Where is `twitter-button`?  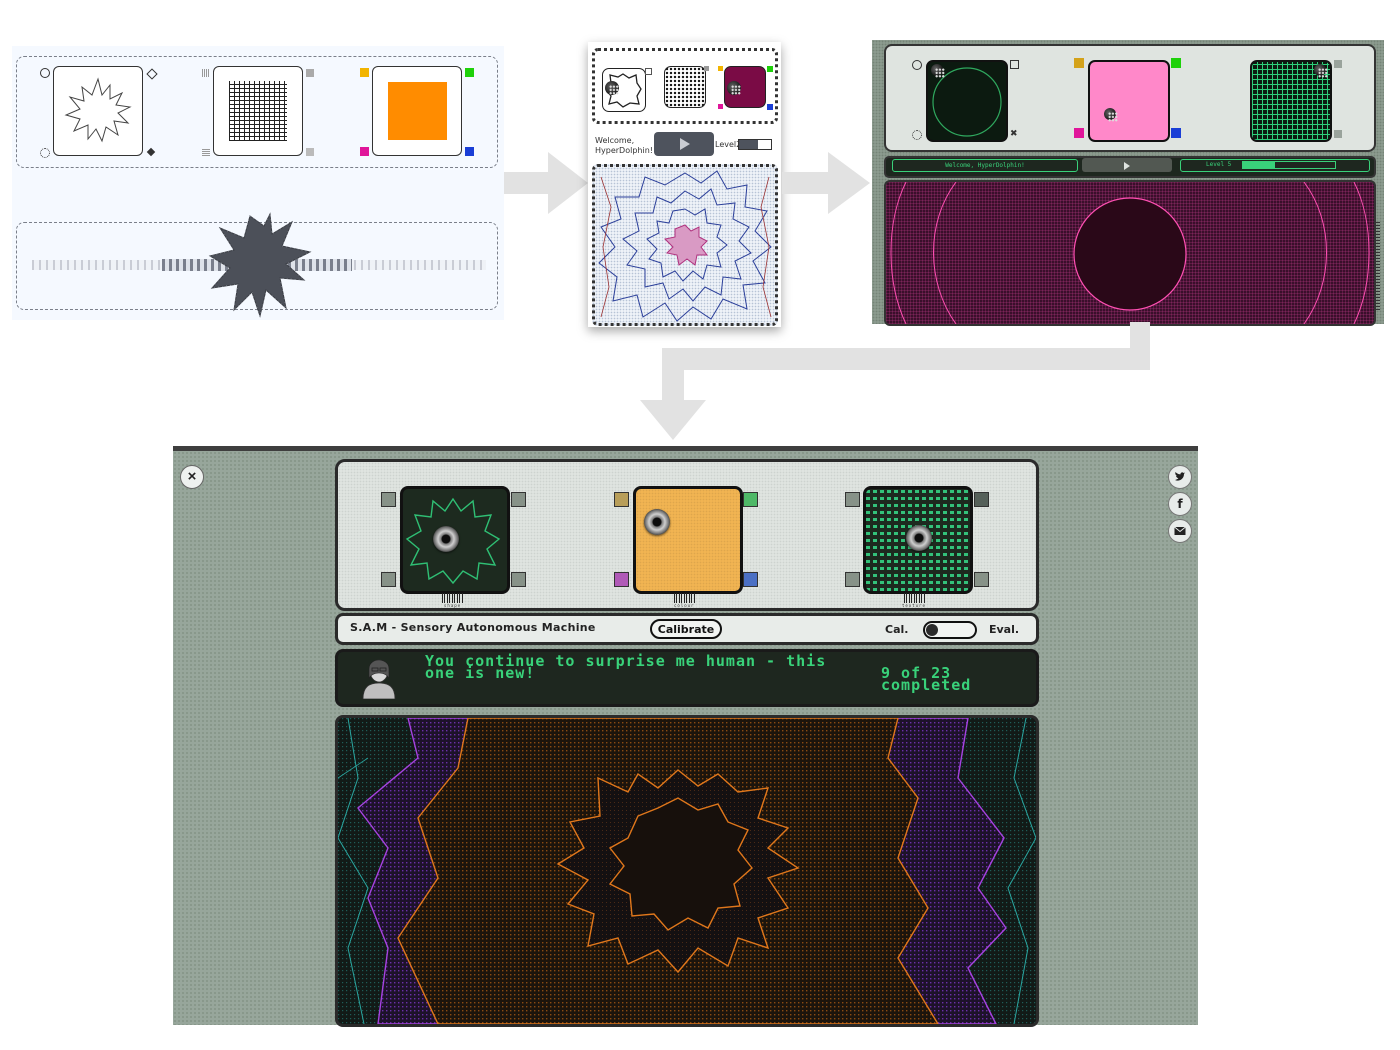 twitter-button is located at coordinates (1180, 477).